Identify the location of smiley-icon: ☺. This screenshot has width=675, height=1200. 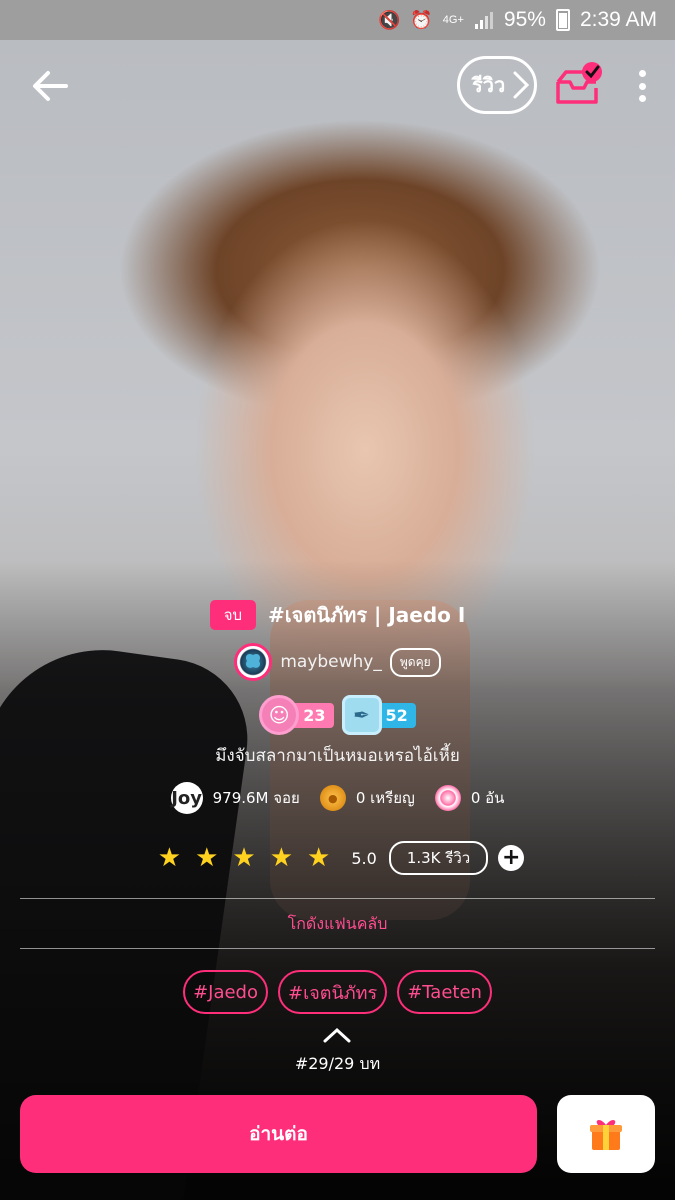
(279, 715).